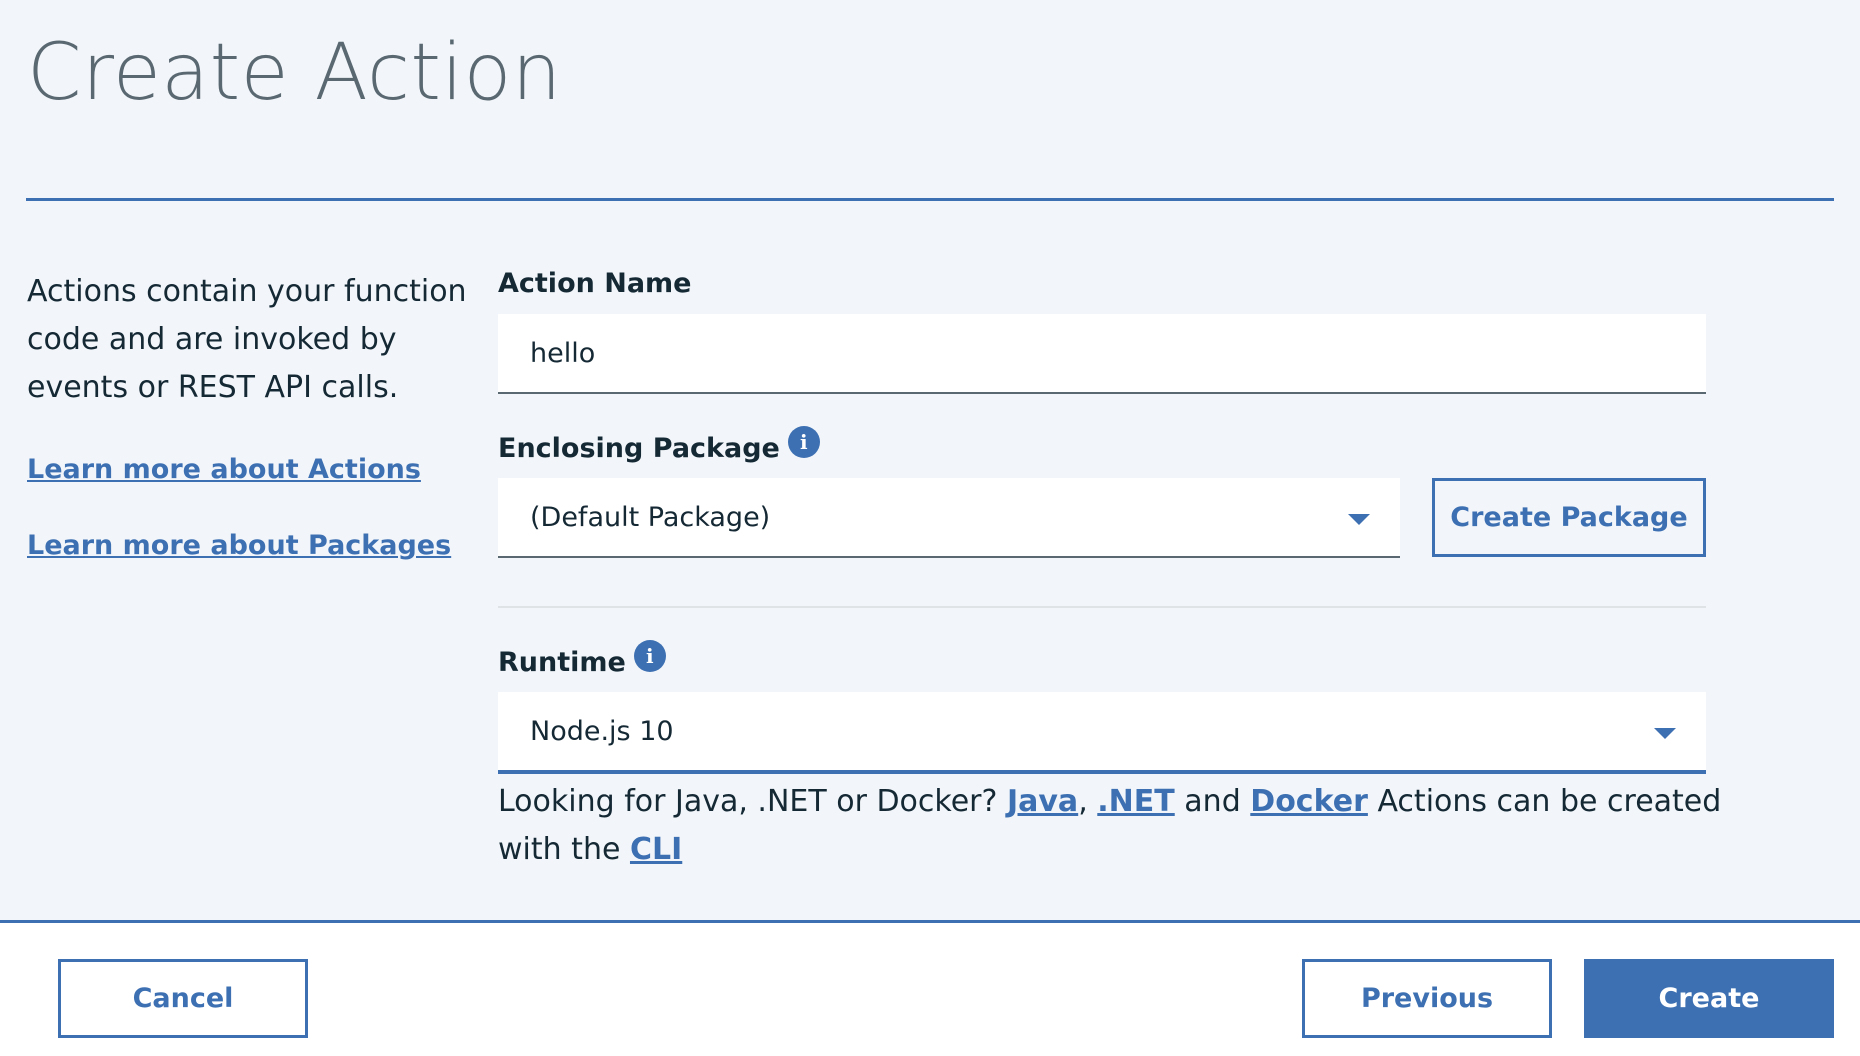  Describe the element at coordinates (656, 849) in the screenshot. I see `cli-link: CLI` at that location.